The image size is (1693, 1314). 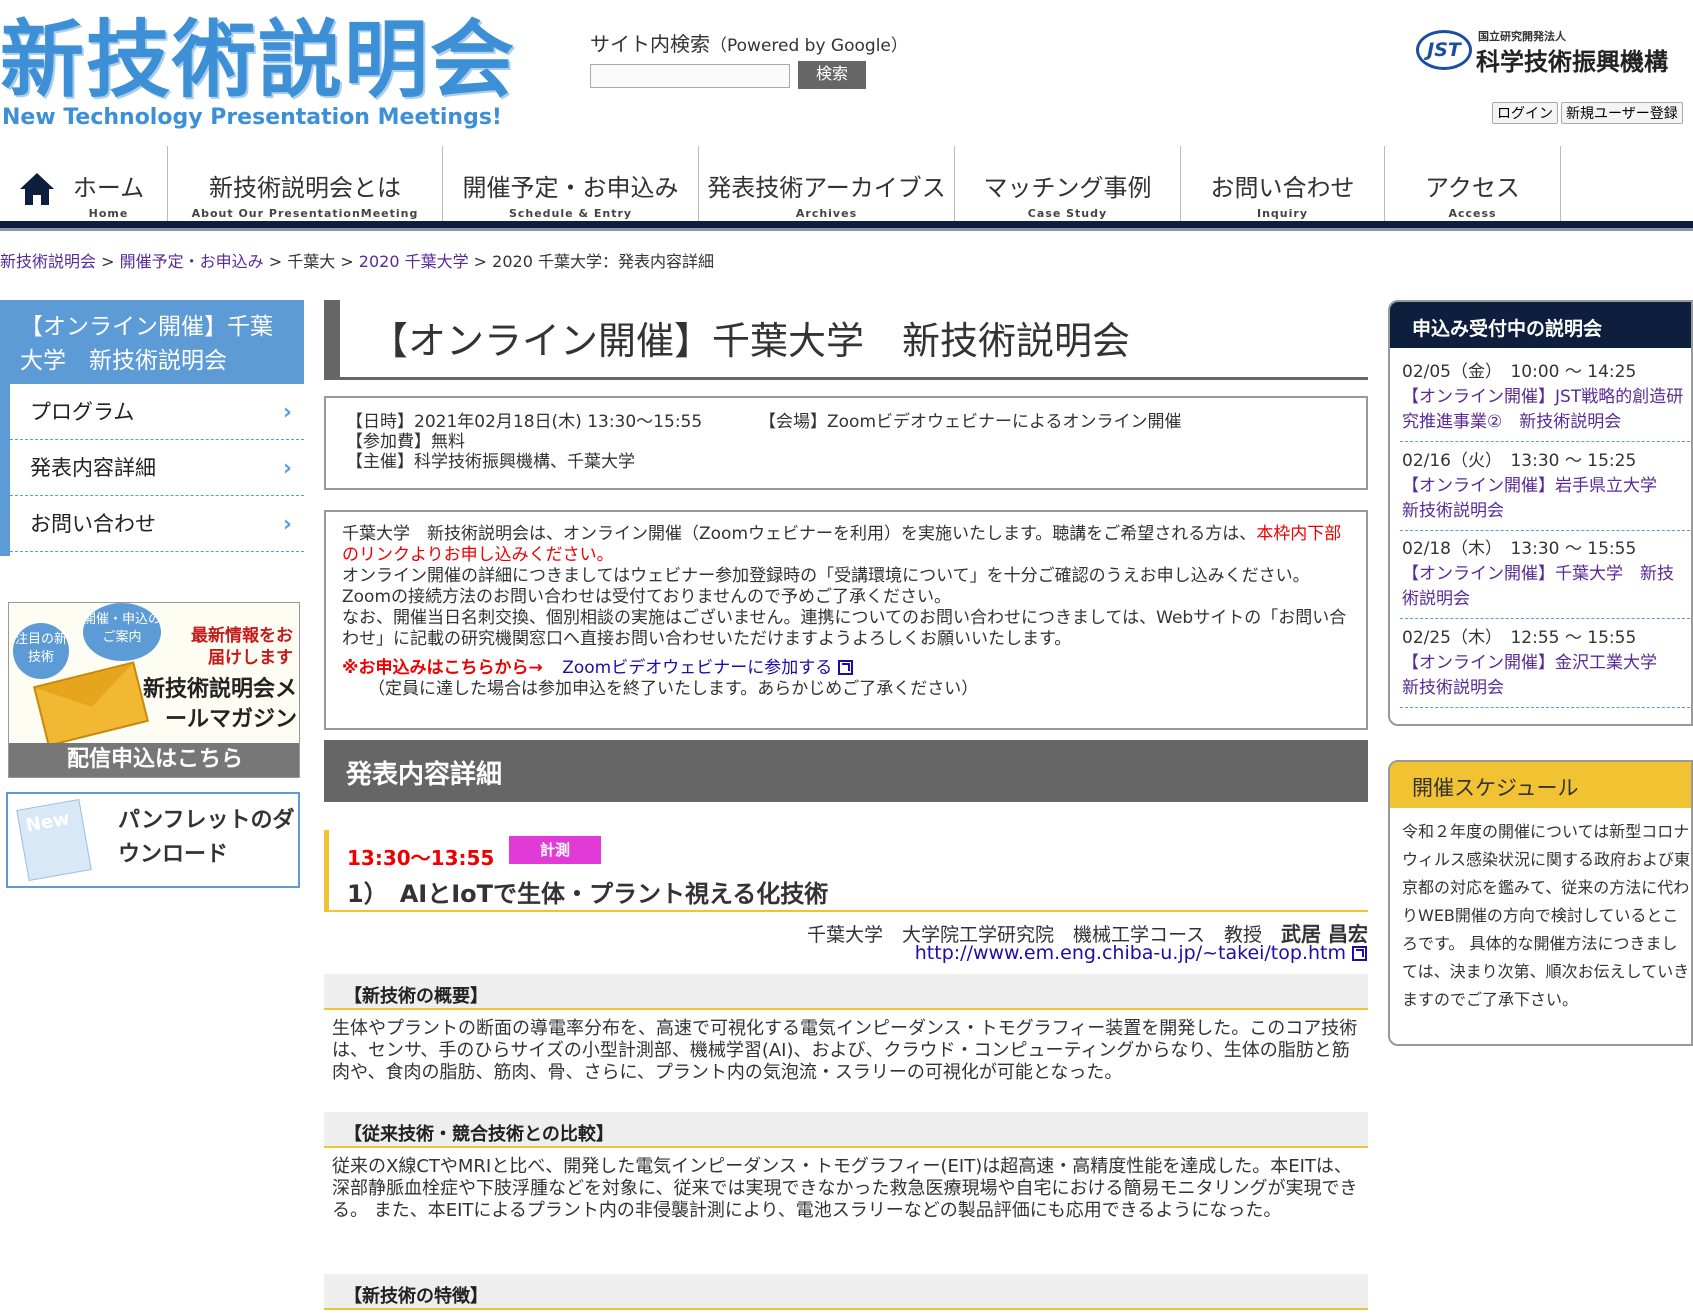 What do you see at coordinates (305, 188) in the screenshot?
I see `nav-about-label: 新技術説明会とは` at bounding box center [305, 188].